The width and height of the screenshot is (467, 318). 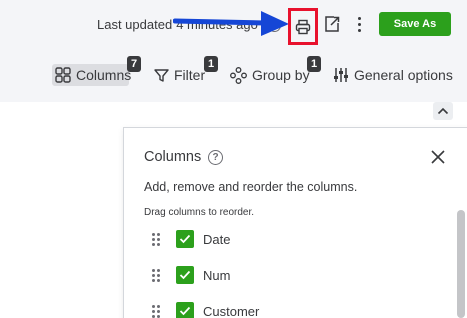 I want to click on chevron-up-icon, so click(x=443, y=111).